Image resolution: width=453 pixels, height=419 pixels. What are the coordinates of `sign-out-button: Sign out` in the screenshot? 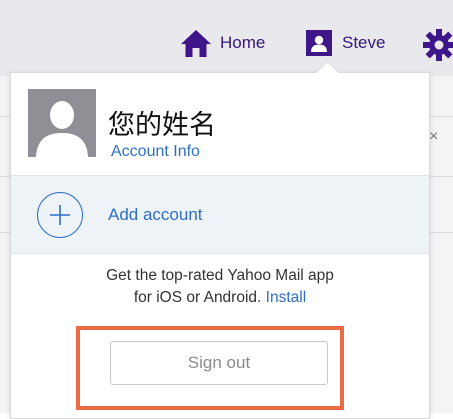 It's located at (219, 363).